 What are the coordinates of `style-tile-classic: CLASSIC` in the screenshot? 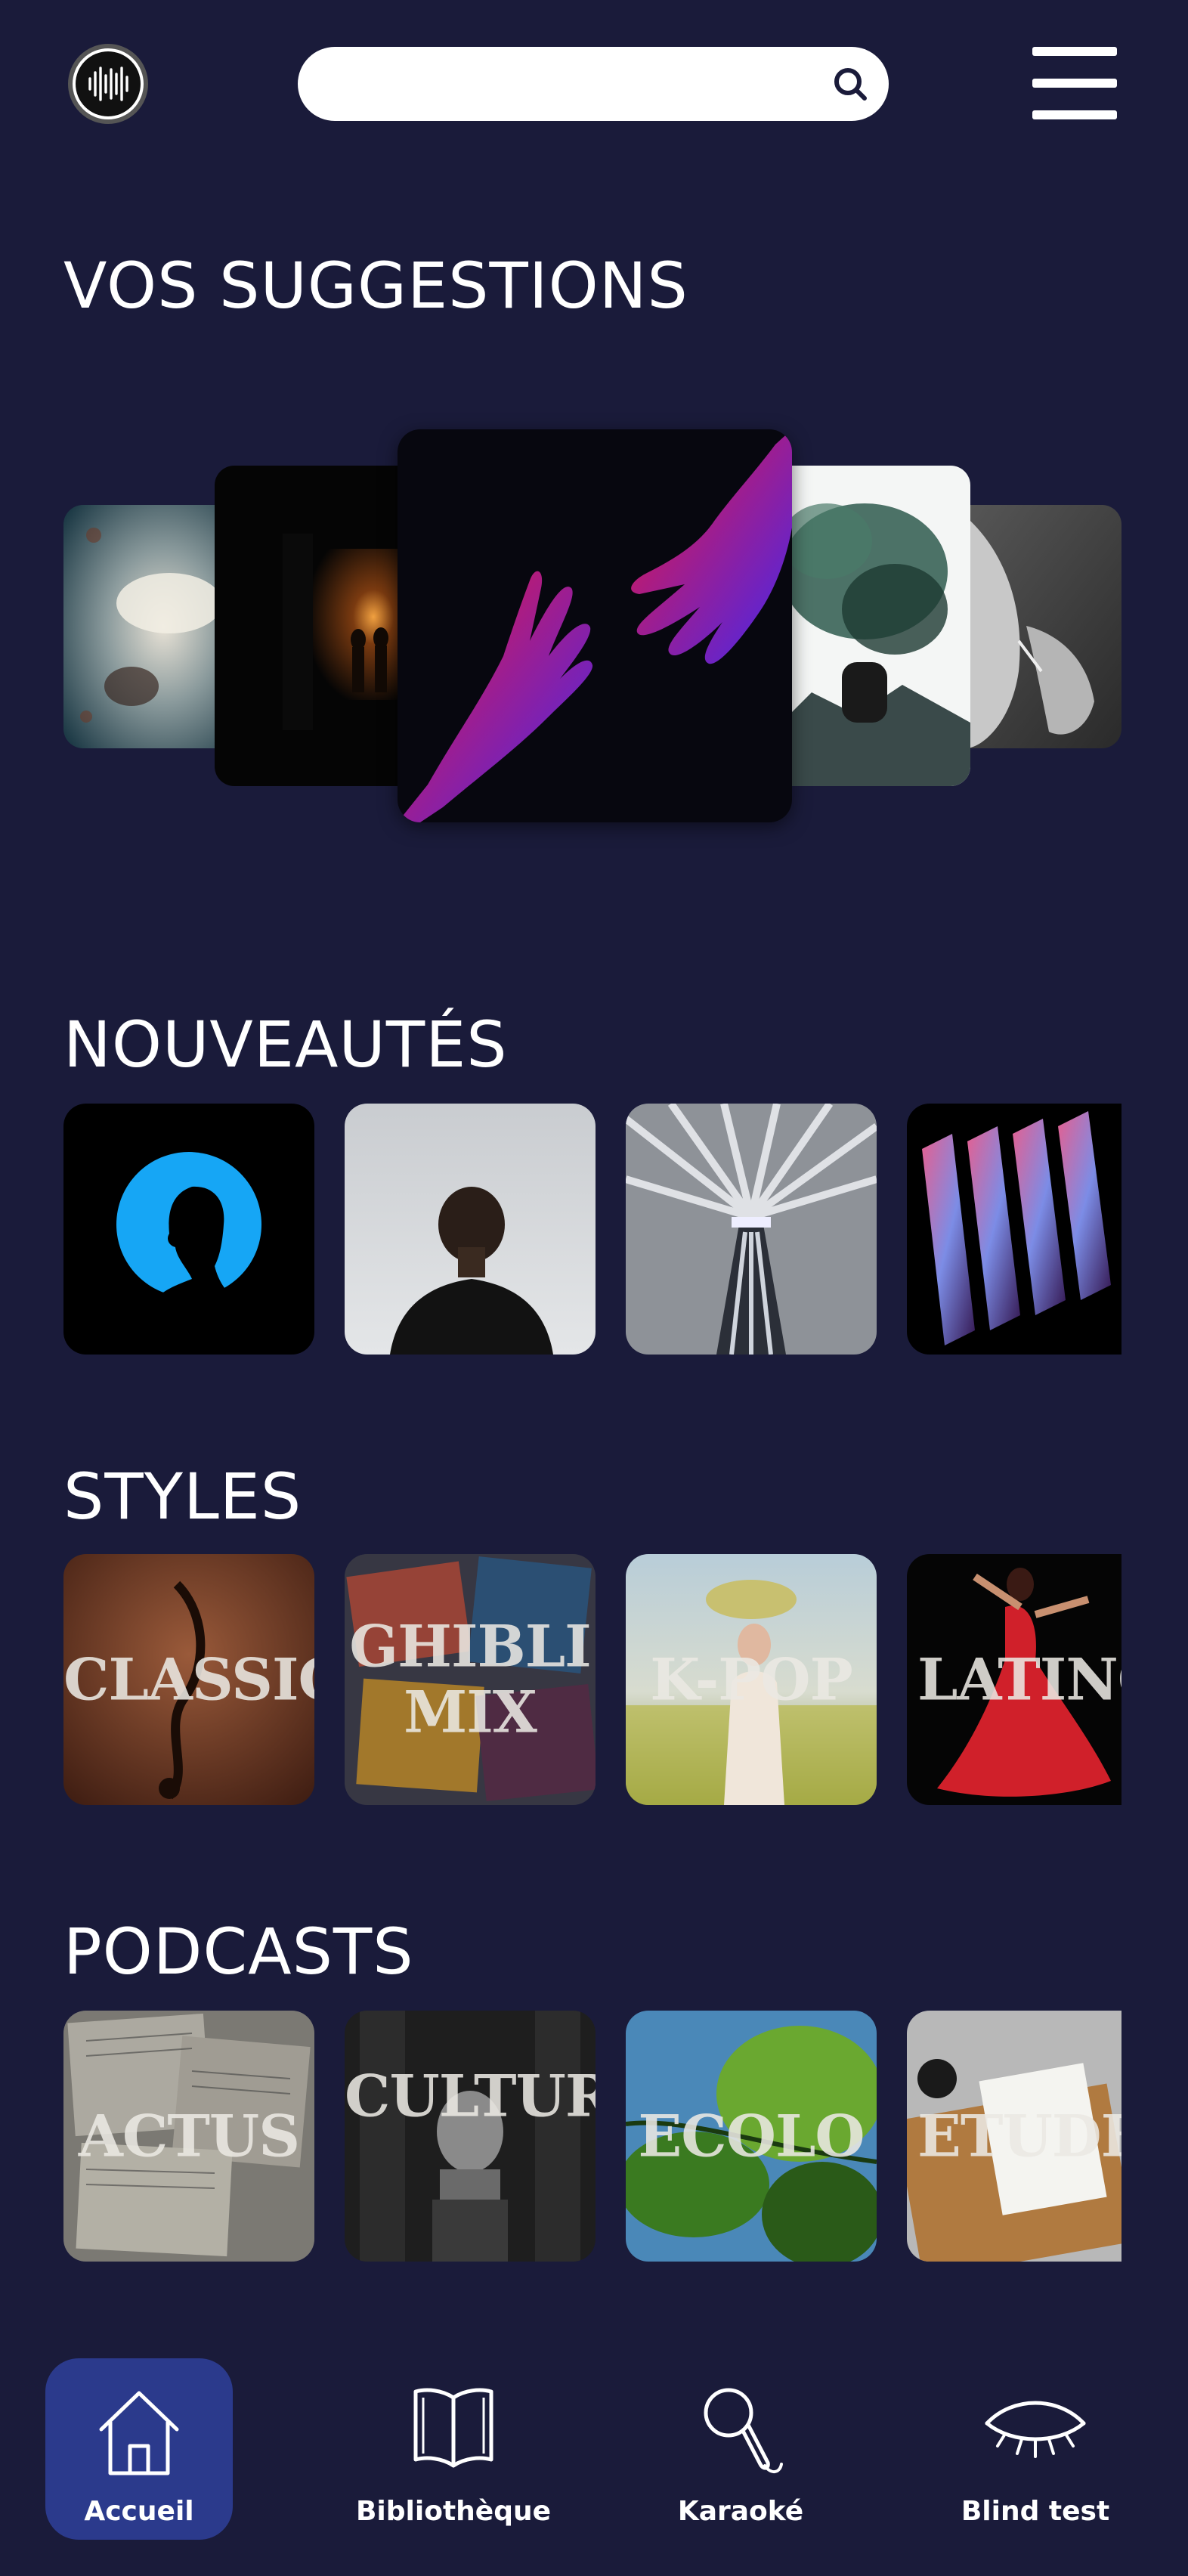 It's located at (189, 1679).